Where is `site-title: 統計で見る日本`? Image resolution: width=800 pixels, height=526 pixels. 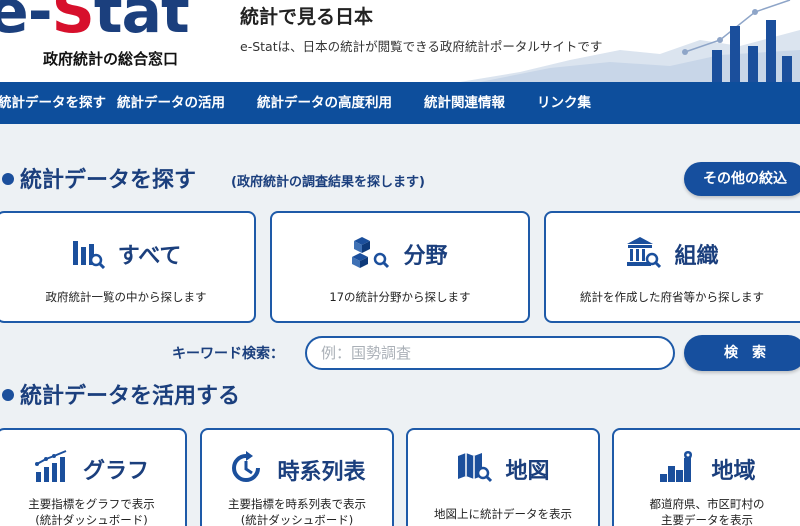
site-title: 統計で見る日本 is located at coordinates (307, 17).